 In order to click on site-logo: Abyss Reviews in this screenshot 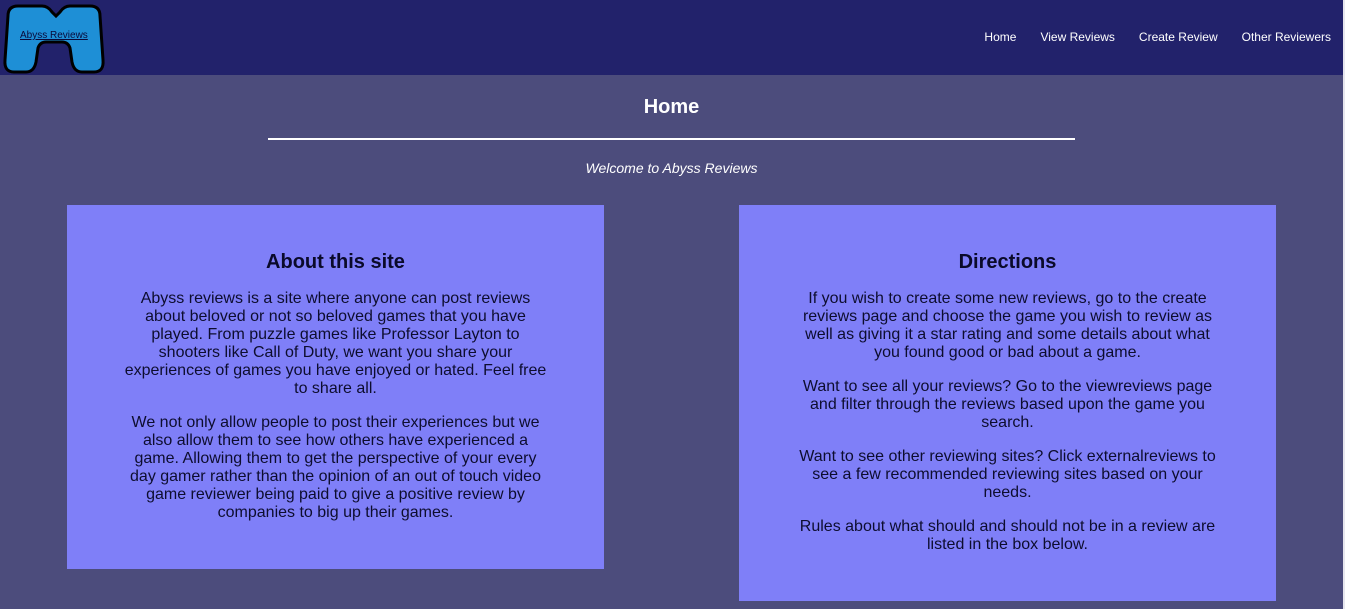, I will do `click(54, 38)`.